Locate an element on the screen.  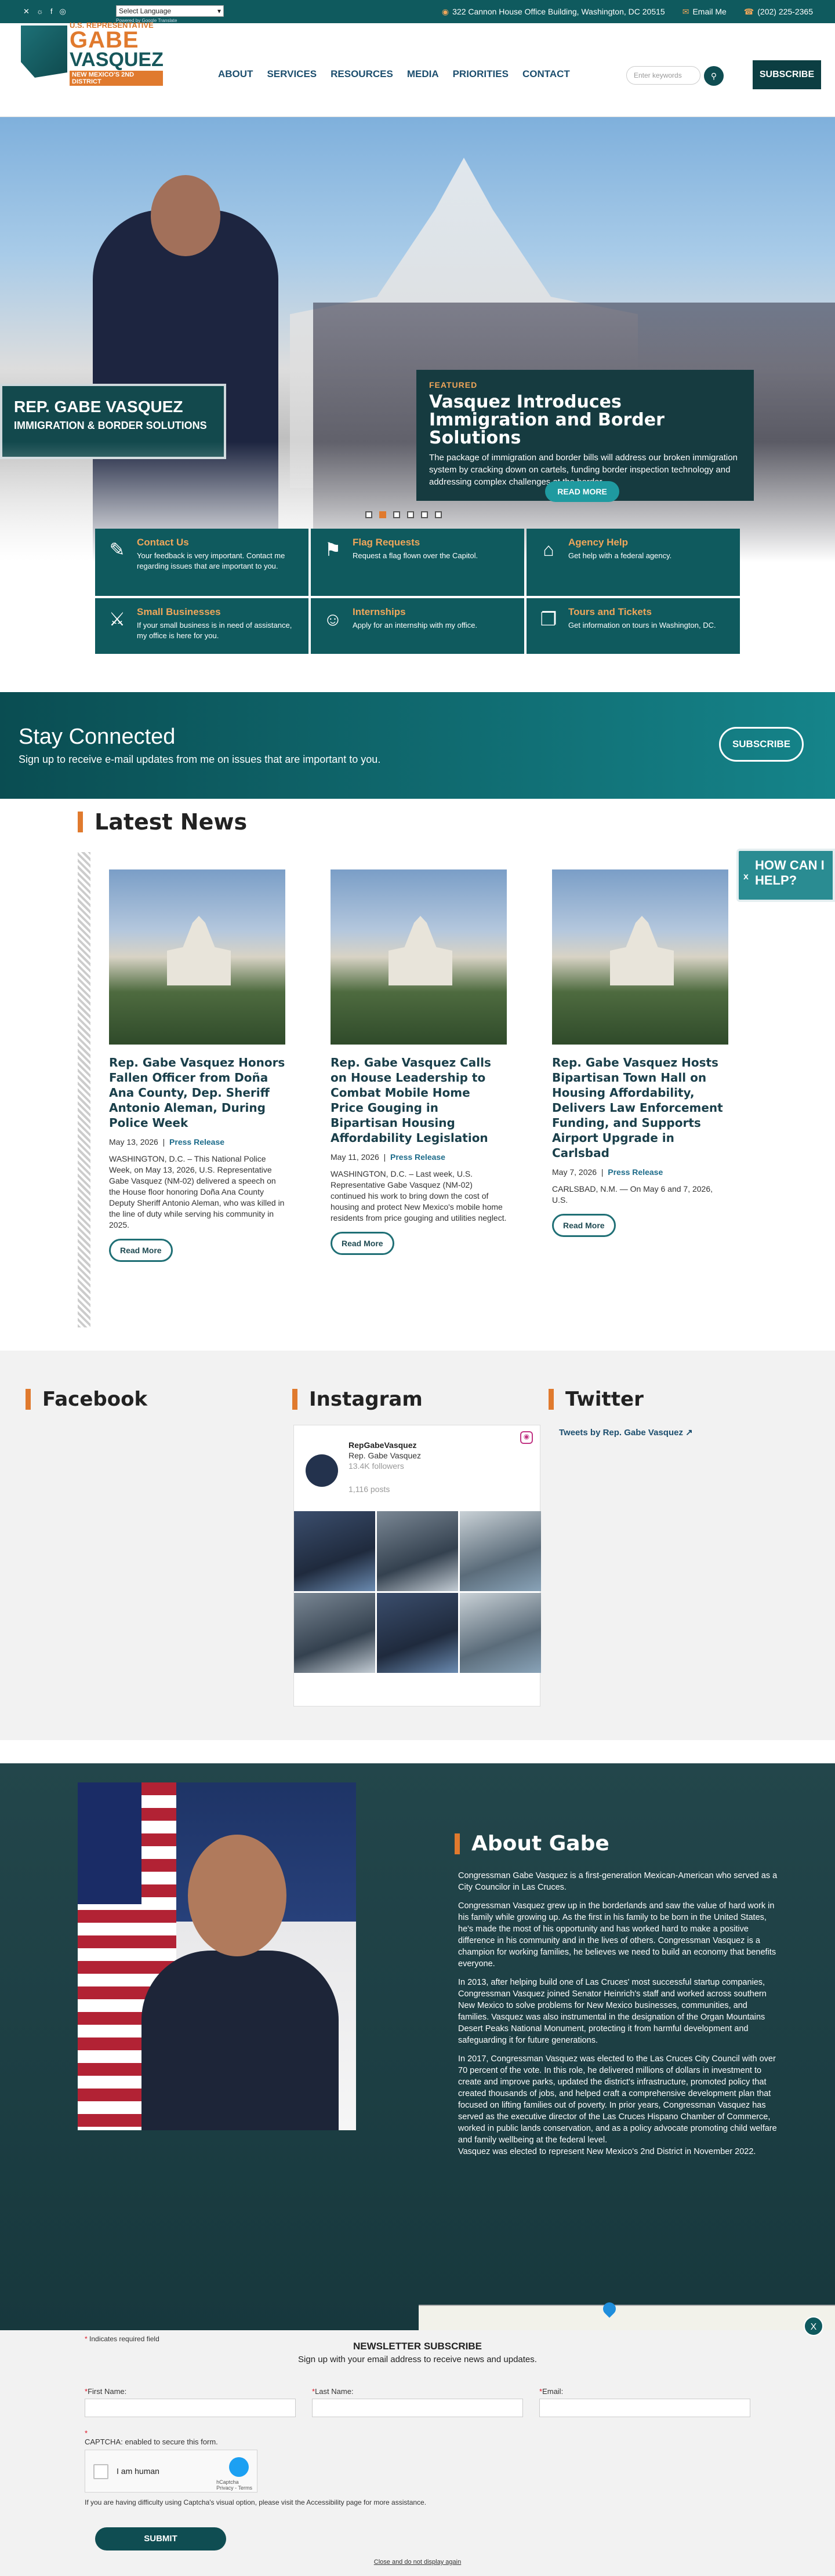
search-input: Enter keywords is located at coordinates (663, 75).